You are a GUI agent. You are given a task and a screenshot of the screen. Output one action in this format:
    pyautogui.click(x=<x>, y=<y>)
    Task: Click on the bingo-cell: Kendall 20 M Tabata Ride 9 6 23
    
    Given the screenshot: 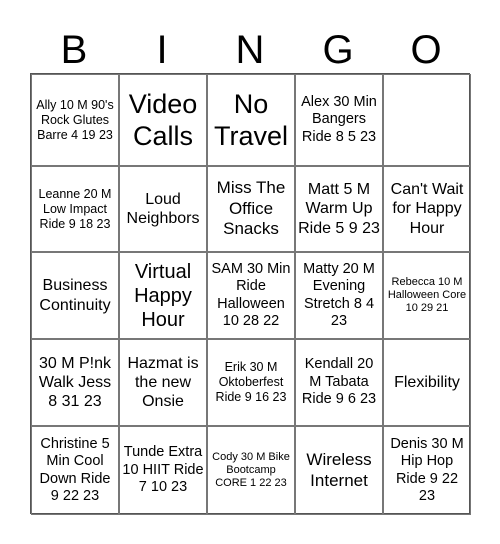 What is the action you would take?
    pyautogui.click(x=339, y=382)
    